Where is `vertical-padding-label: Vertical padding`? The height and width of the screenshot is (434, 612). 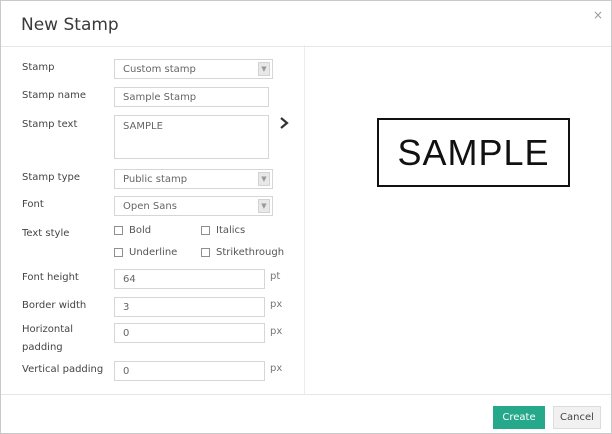 vertical-padding-label: Vertical padding is located at coordinates (63, 369).